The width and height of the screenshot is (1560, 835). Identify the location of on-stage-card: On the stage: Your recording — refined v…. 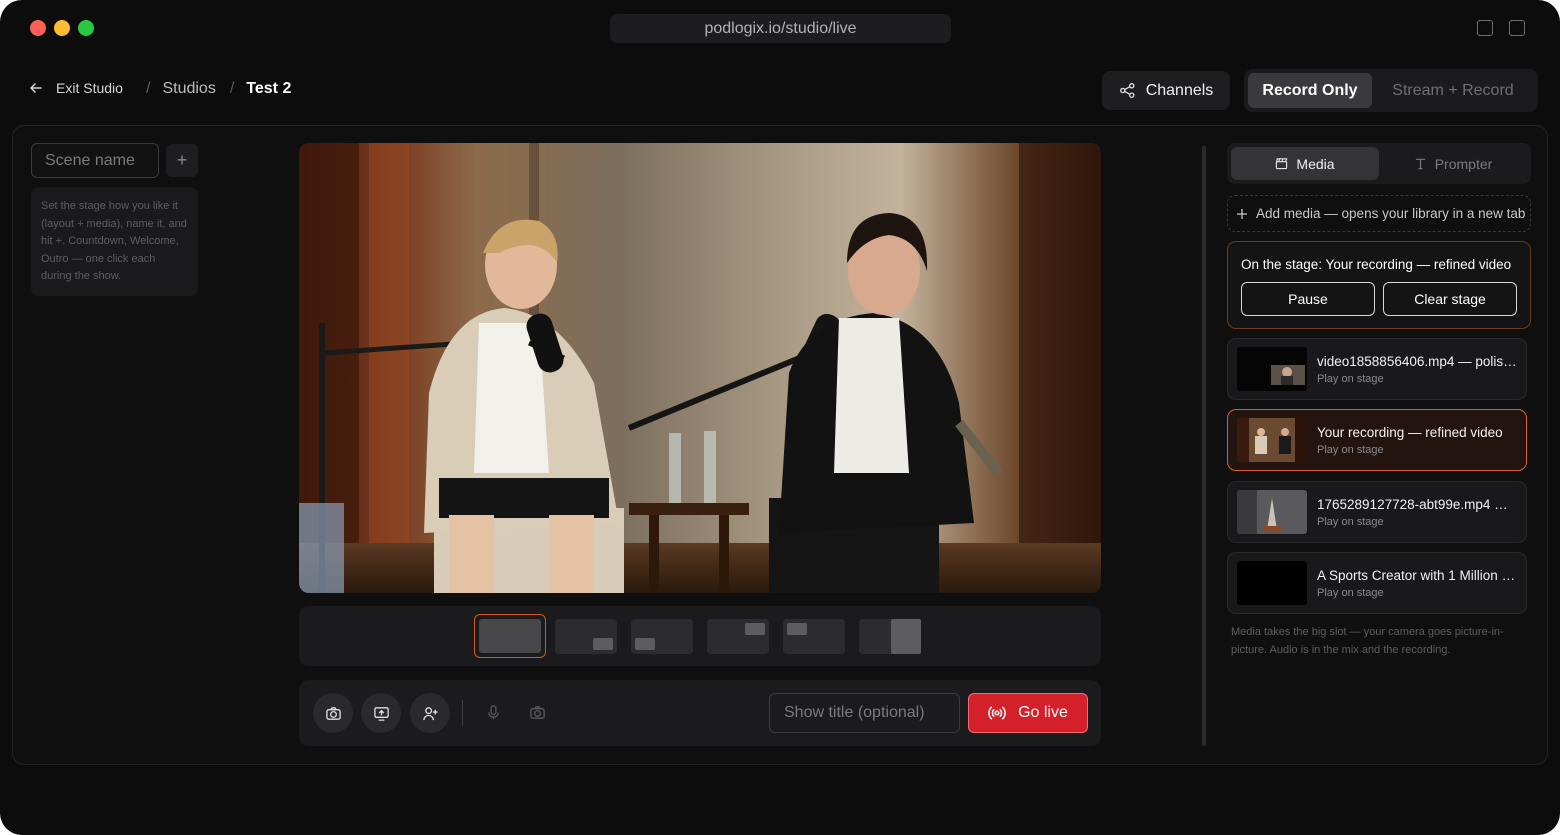
(1379, 285).